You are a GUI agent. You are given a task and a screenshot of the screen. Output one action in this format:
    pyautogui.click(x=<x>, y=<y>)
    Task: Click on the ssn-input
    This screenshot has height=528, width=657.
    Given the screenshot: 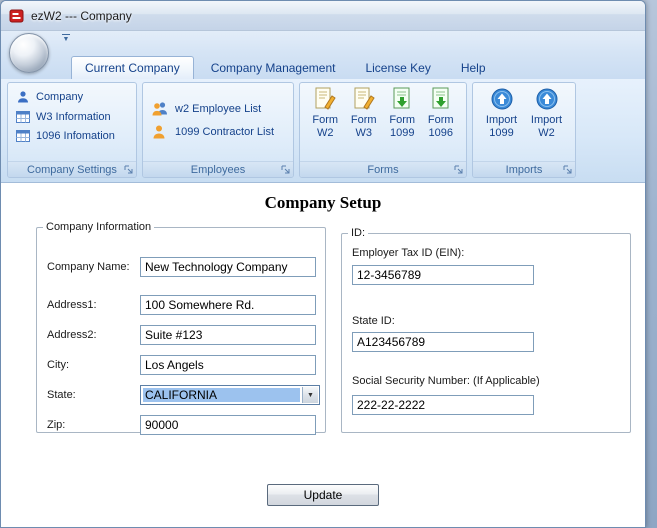 What is the action you would take?
    pyautogui.click(x=443, y=405)
    